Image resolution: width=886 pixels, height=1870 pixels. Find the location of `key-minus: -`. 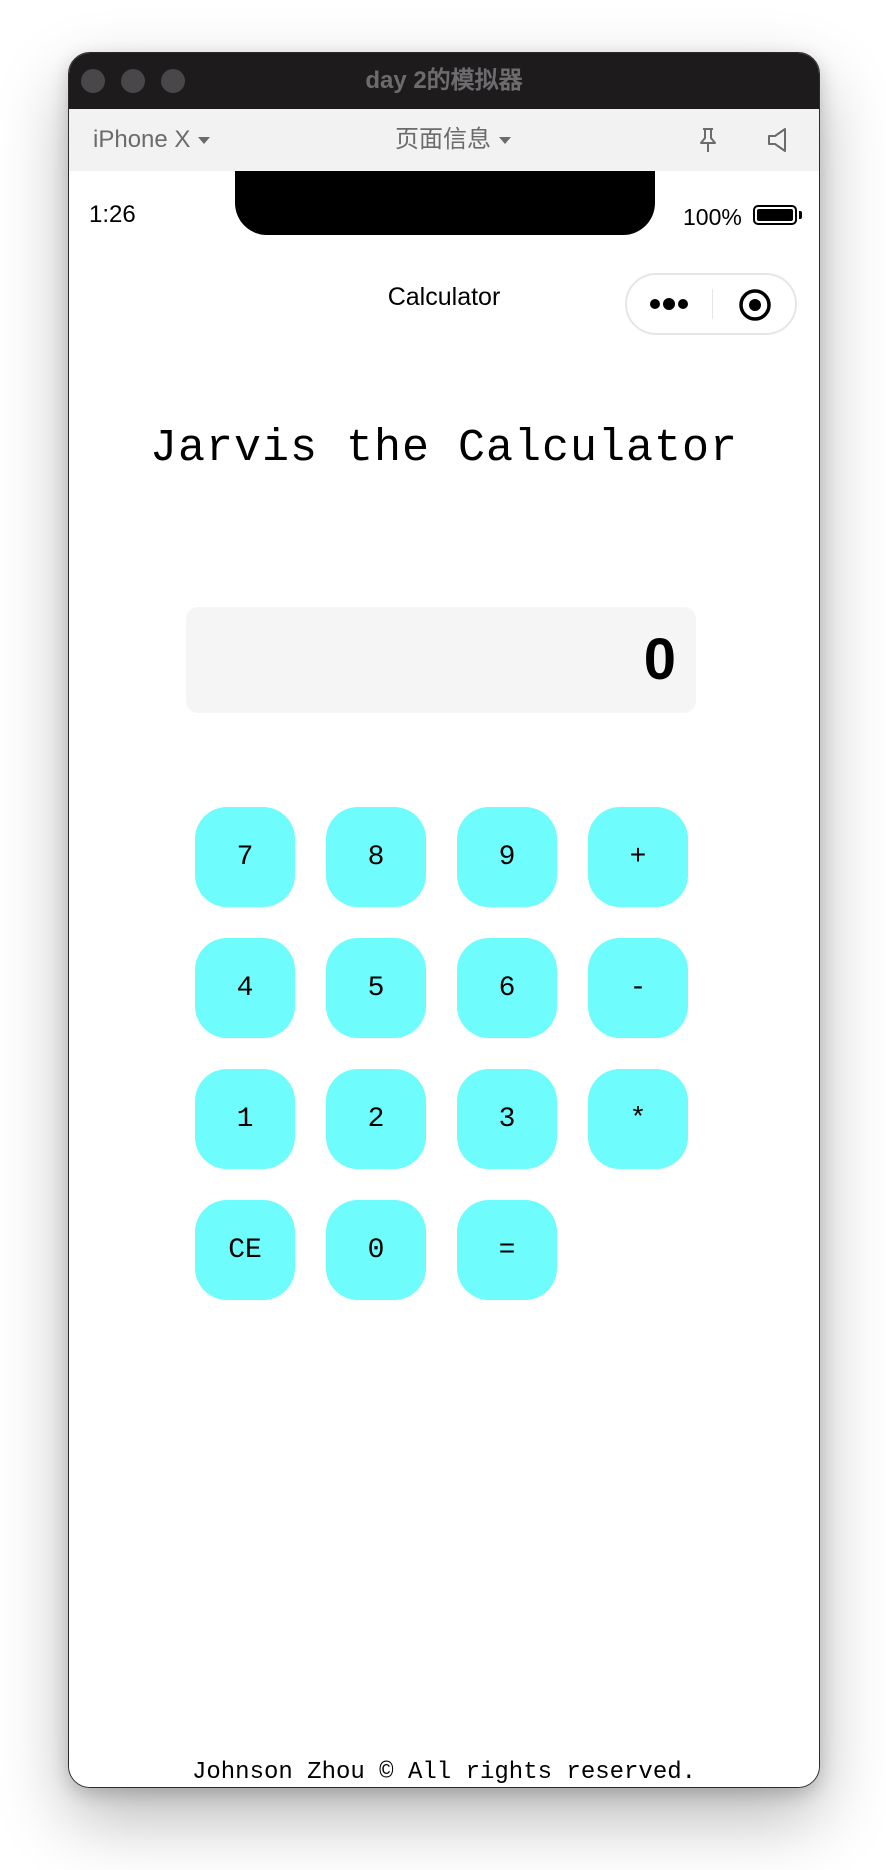

key-minus: - is located at coordinates (638, 988).